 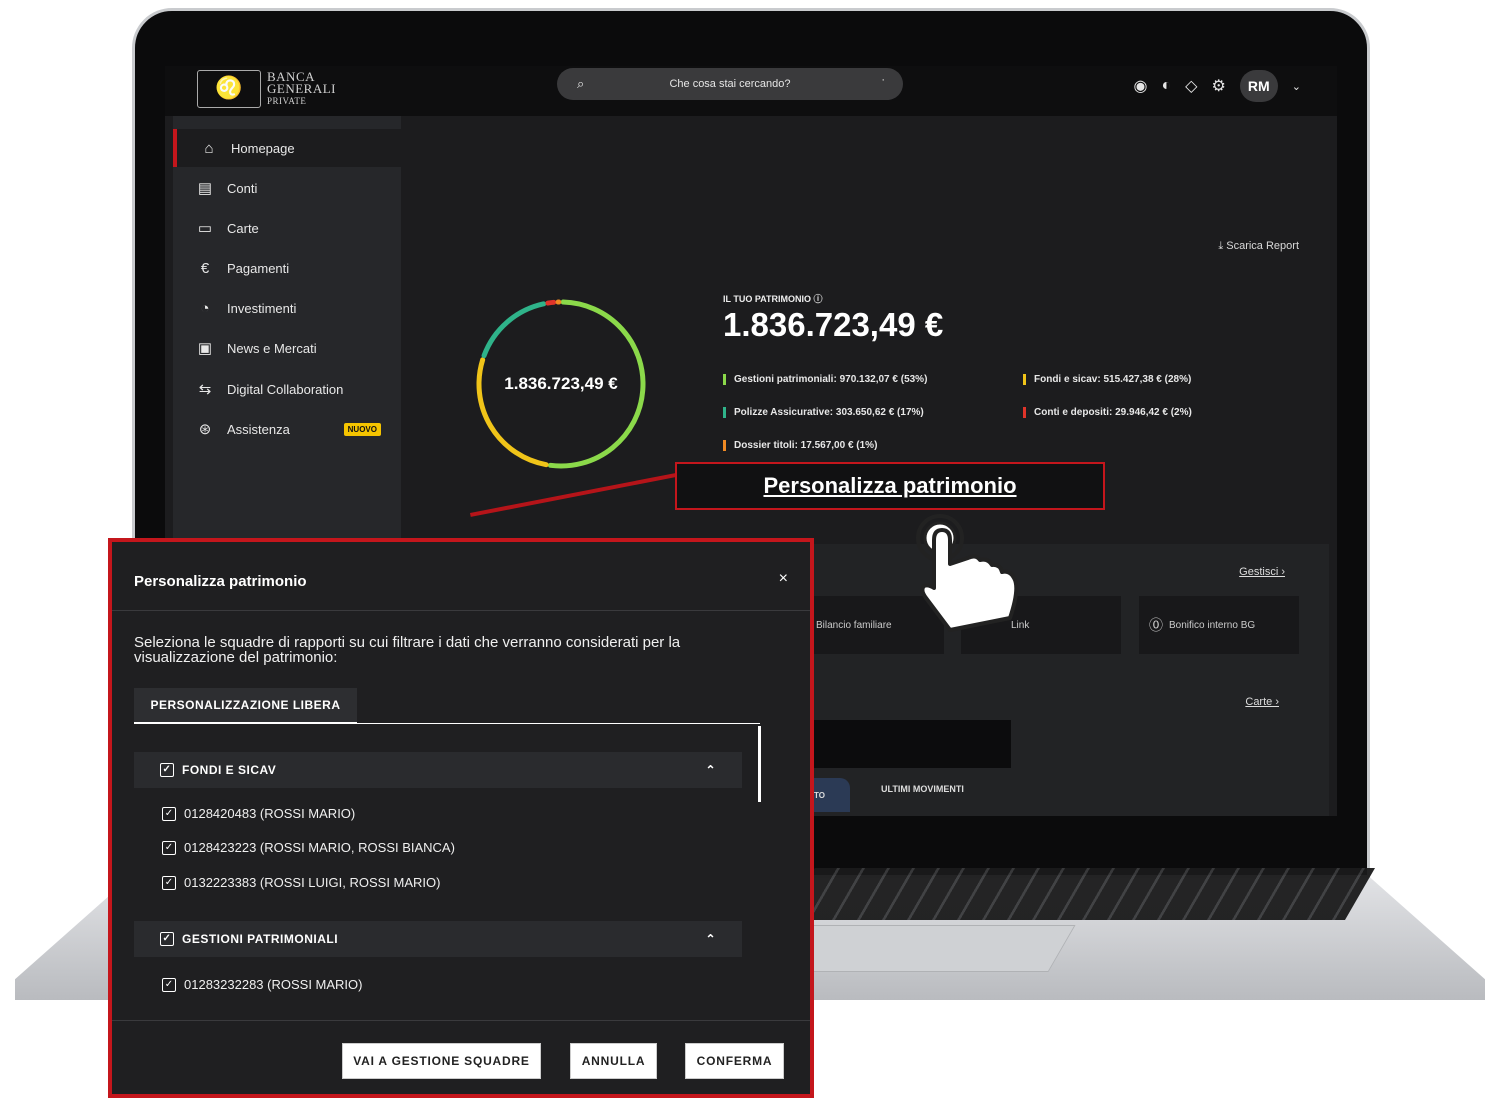 What do you see at coordinates (438, 770) in the screenshot?
I see `section-fondi-sicav: ✓ FONDI E SICAV ⌃` at bounding box center [438, 770].